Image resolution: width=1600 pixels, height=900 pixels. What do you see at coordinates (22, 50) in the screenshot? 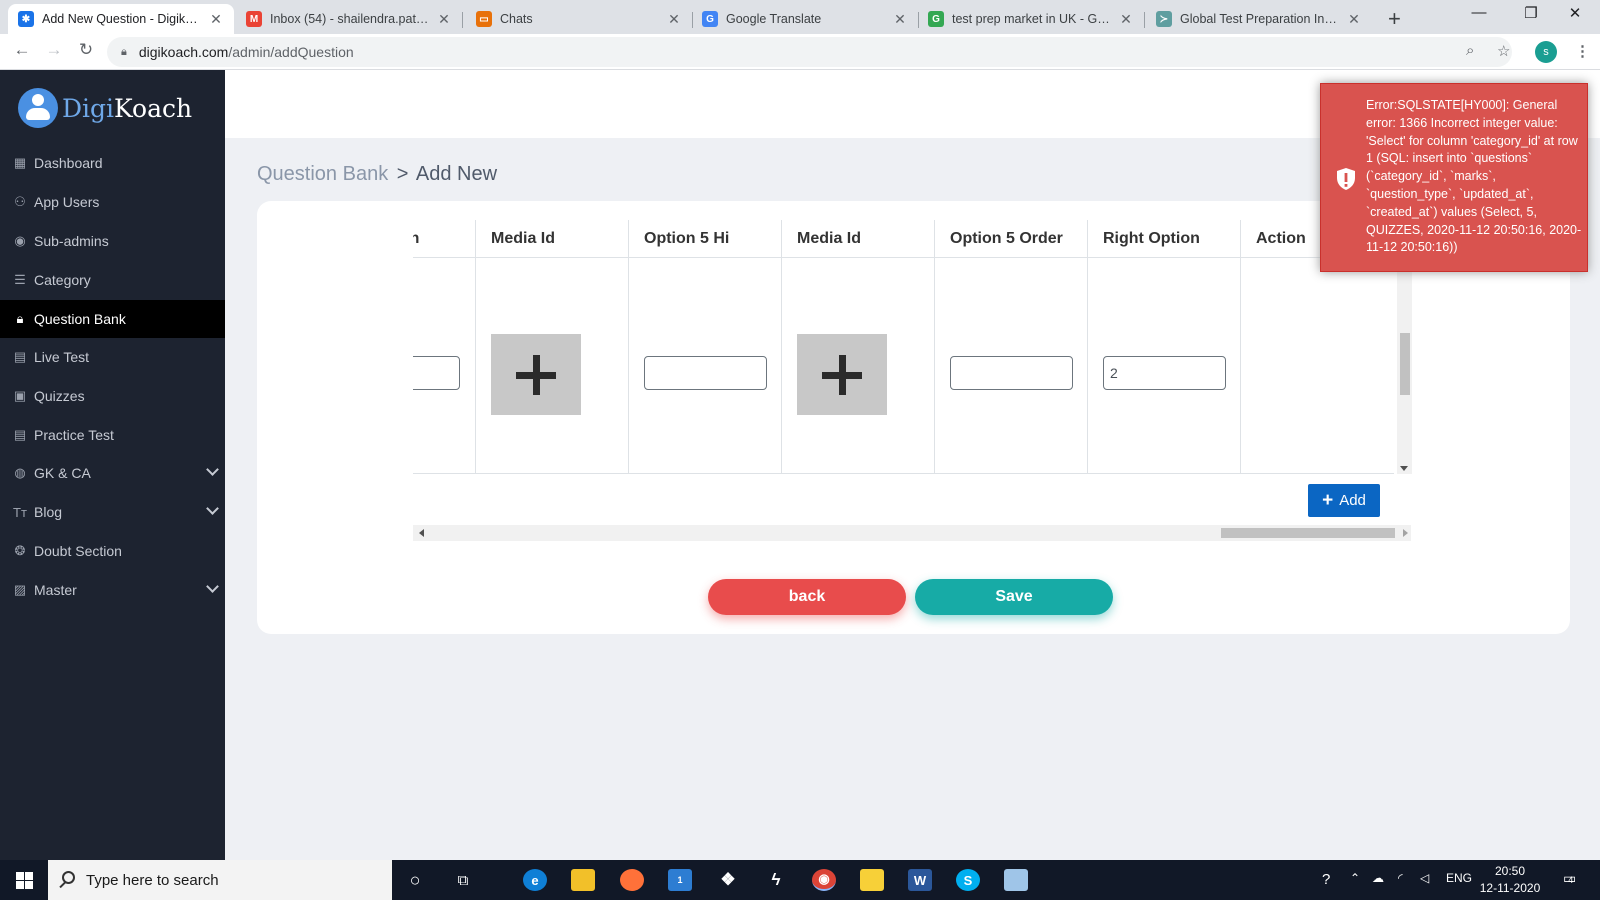
I see `back-arrow-icon: ←` at bounding box center [22, 50].